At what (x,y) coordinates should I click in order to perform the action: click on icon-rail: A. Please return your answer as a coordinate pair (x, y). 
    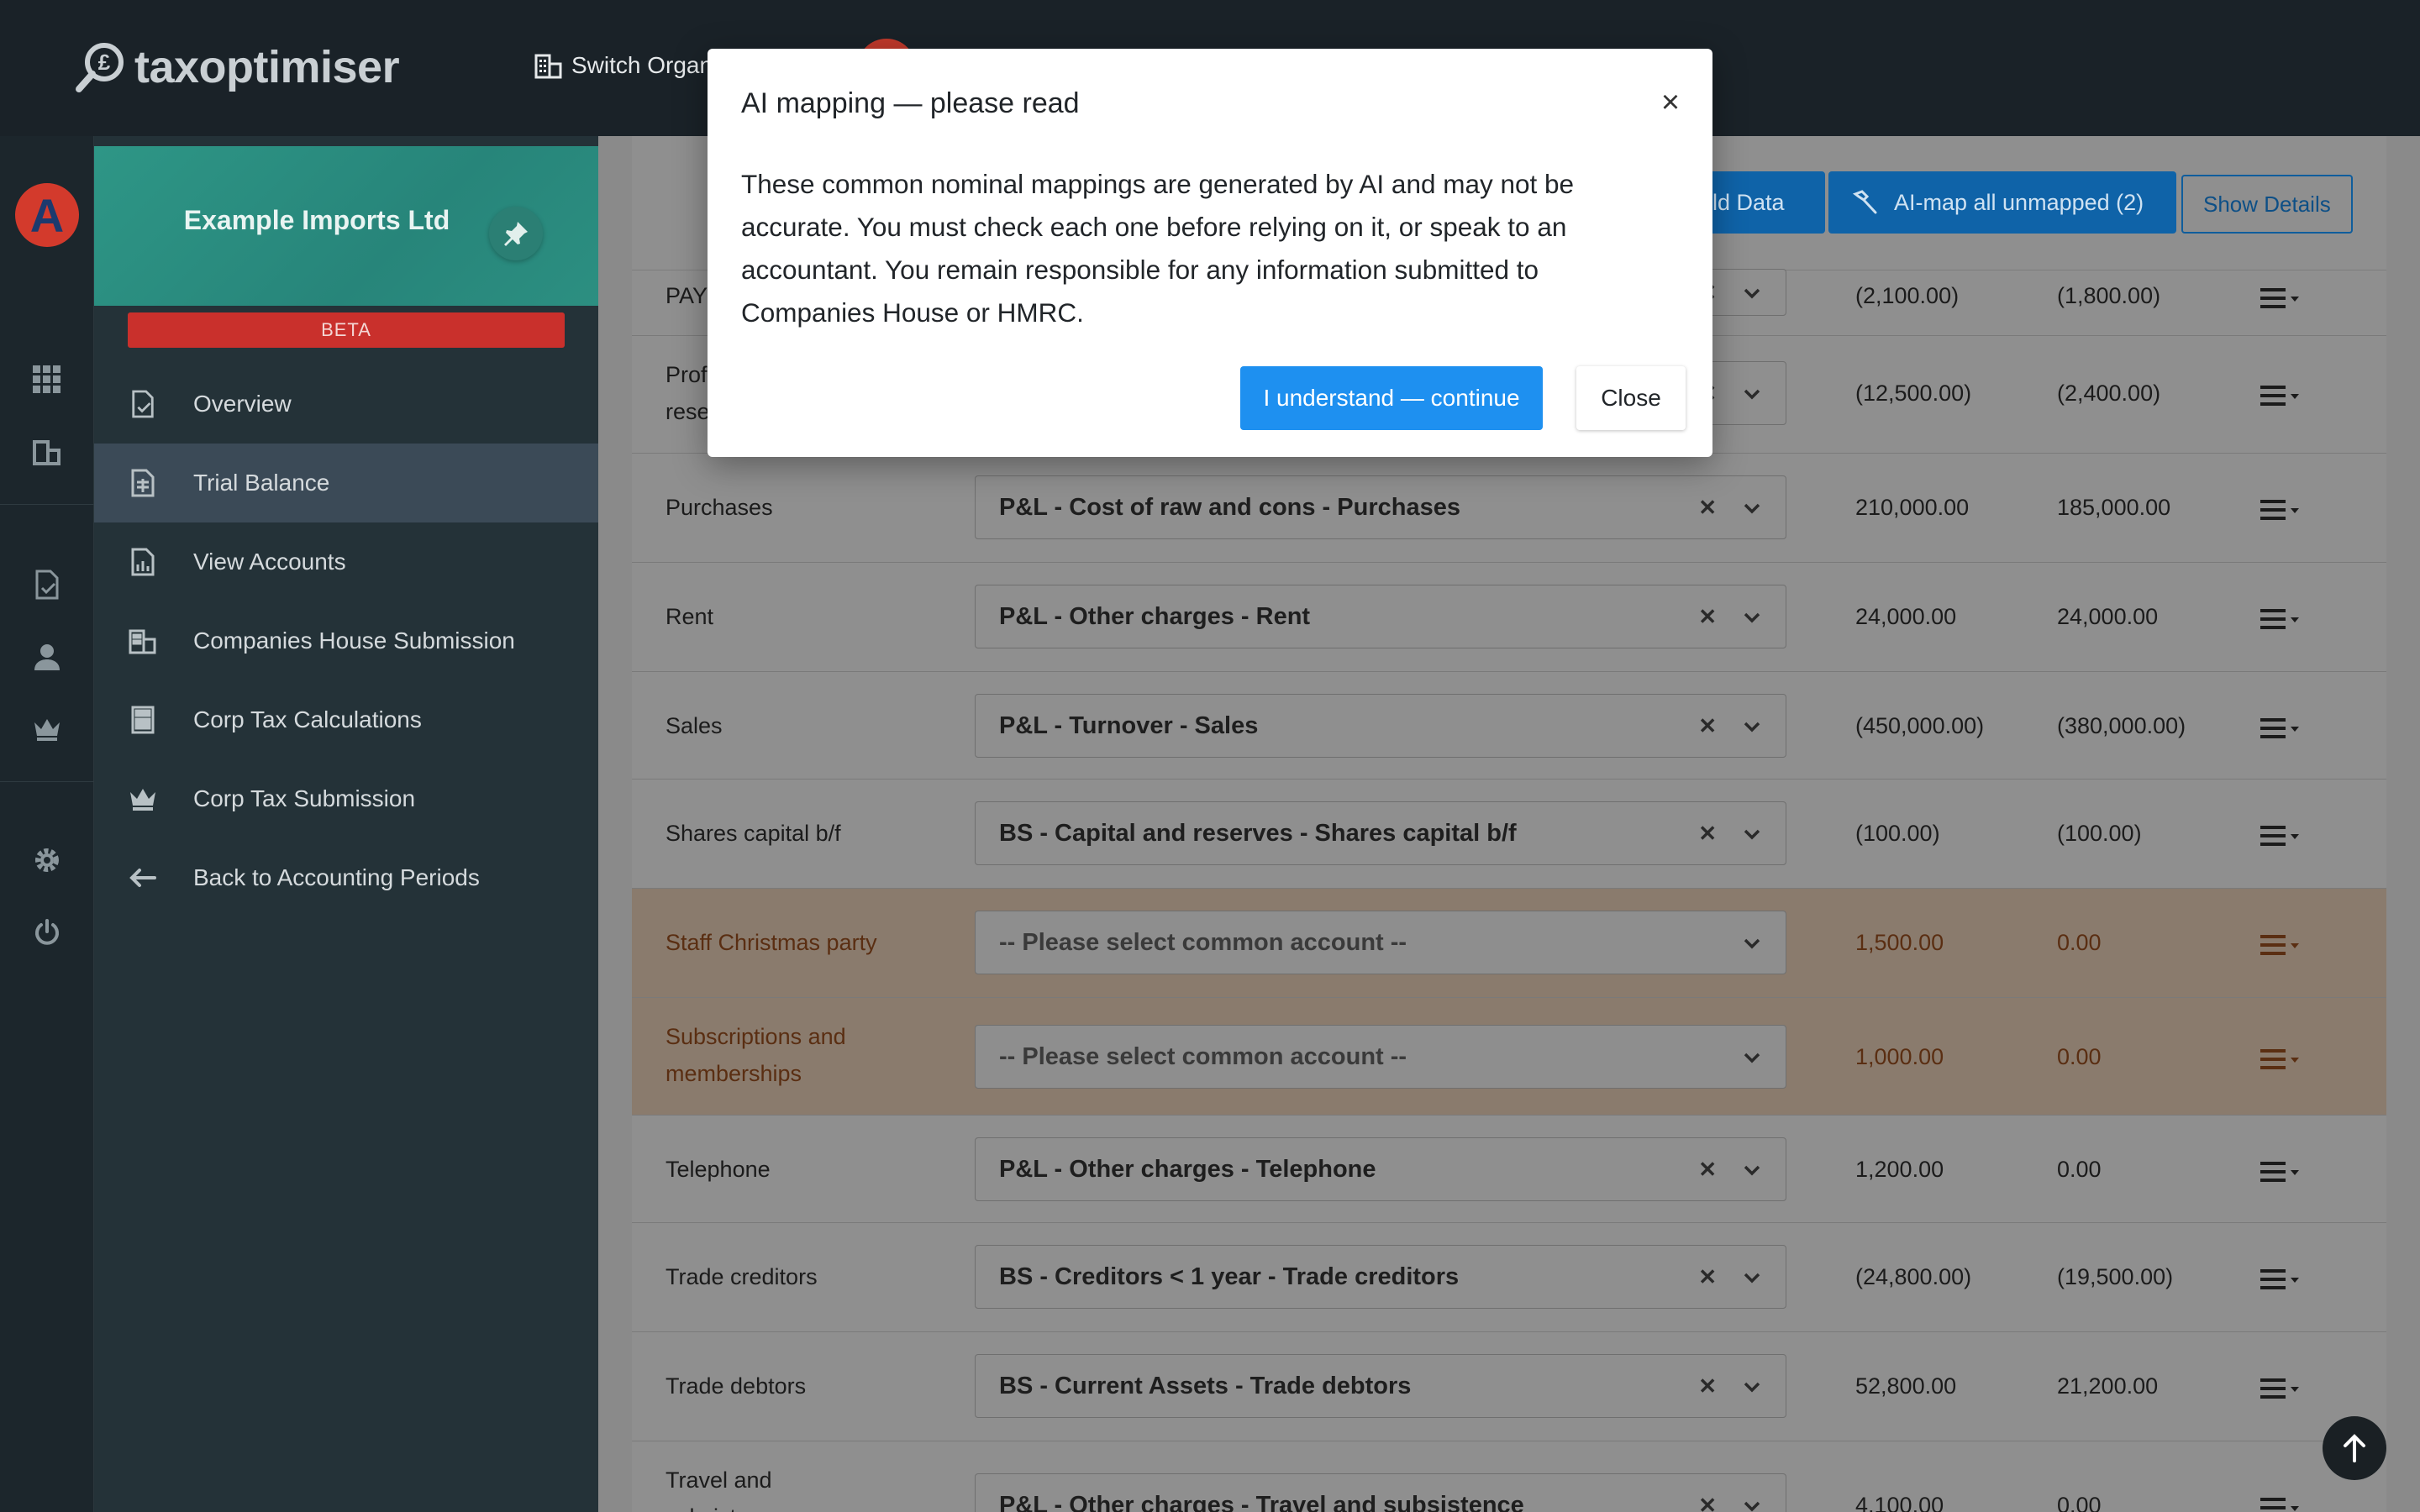
    Looking at the image, I should click on (47, 824).